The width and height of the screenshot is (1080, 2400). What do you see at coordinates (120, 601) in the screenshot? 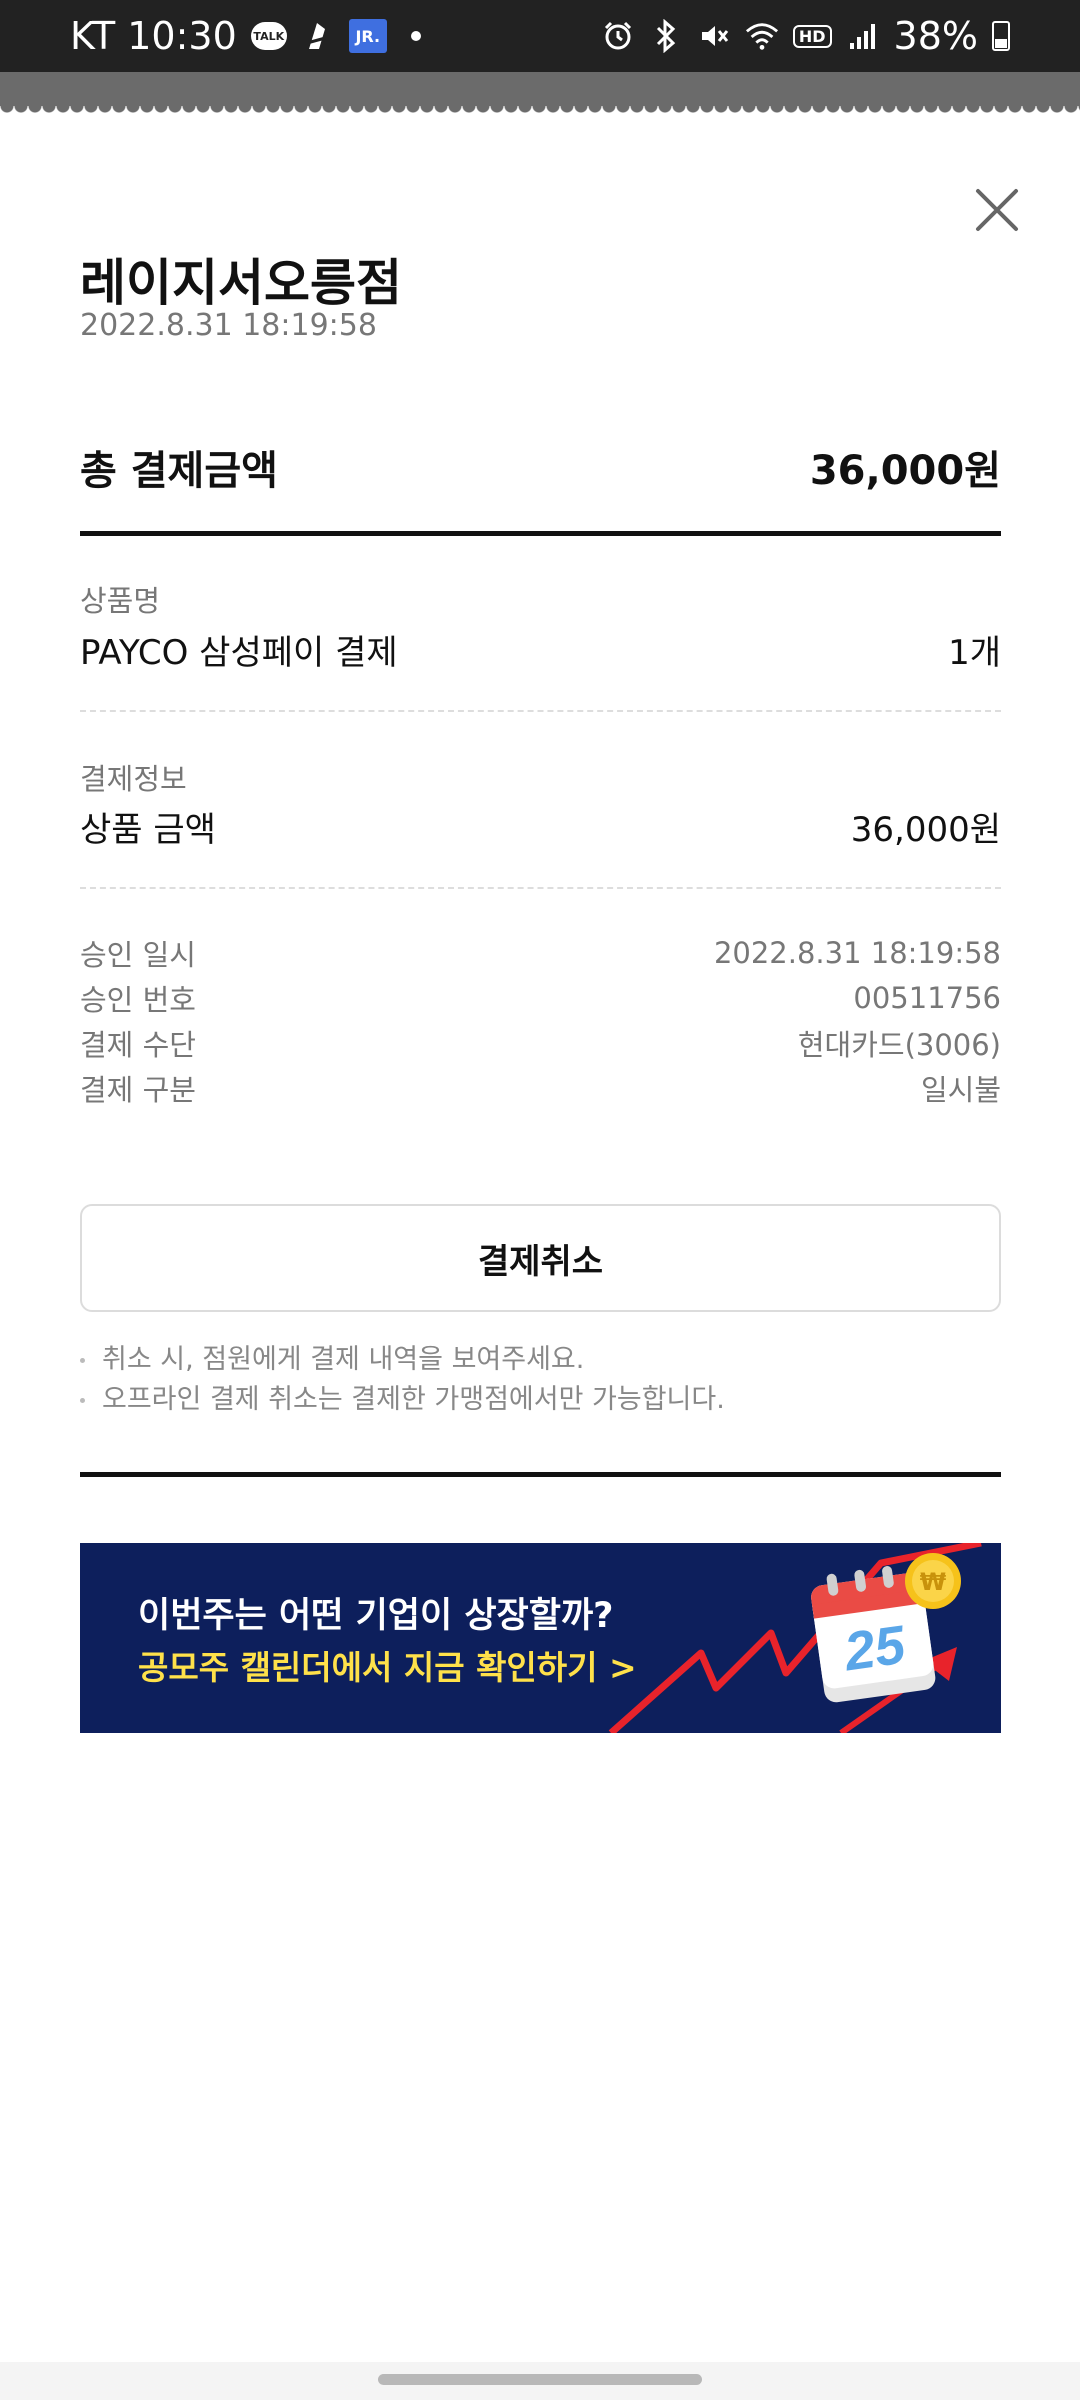
I see `product-section-label: 상품명` at bounding box center [120, 601].